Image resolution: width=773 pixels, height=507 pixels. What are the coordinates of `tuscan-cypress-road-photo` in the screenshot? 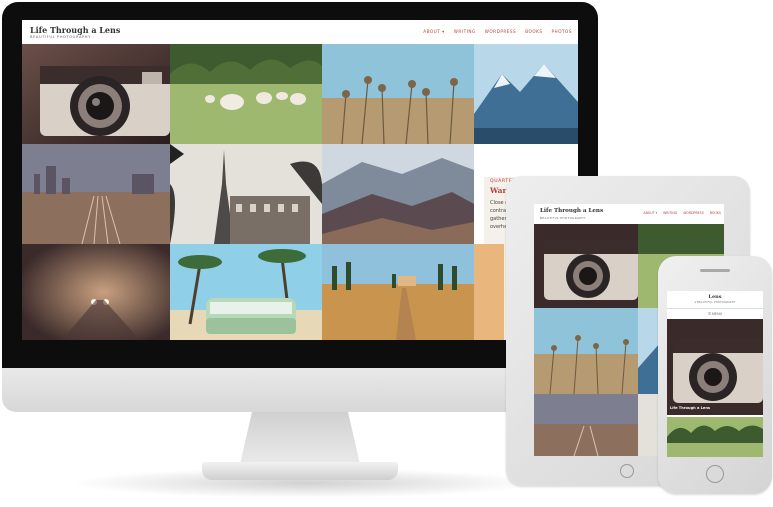 It's located at (398, 292).